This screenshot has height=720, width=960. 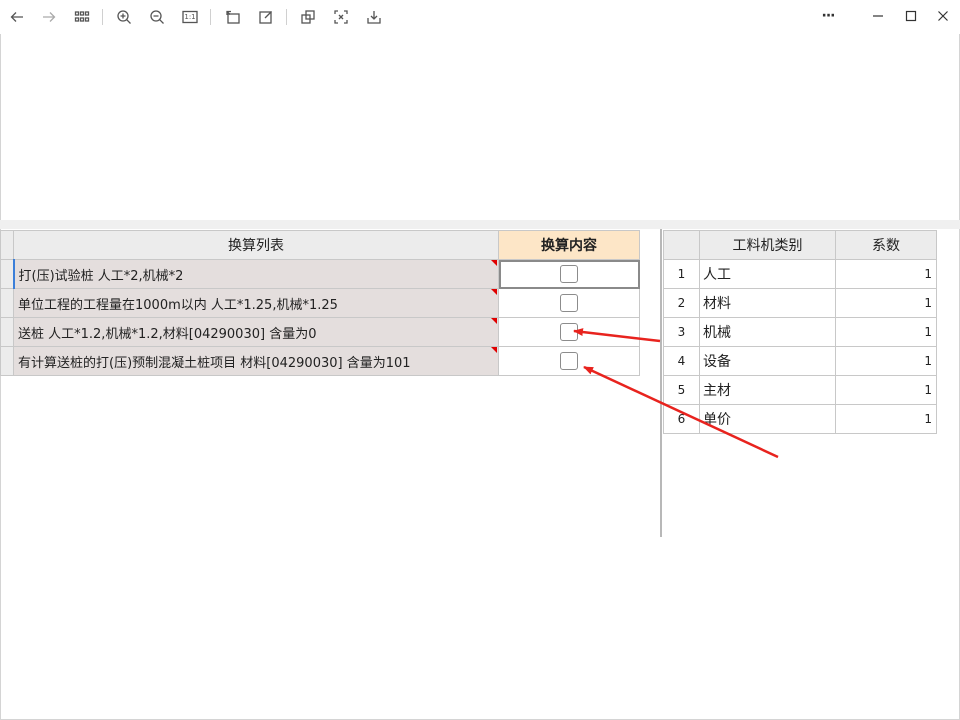 I want to click on category-cell: 机械, so click(x=767, y=332).